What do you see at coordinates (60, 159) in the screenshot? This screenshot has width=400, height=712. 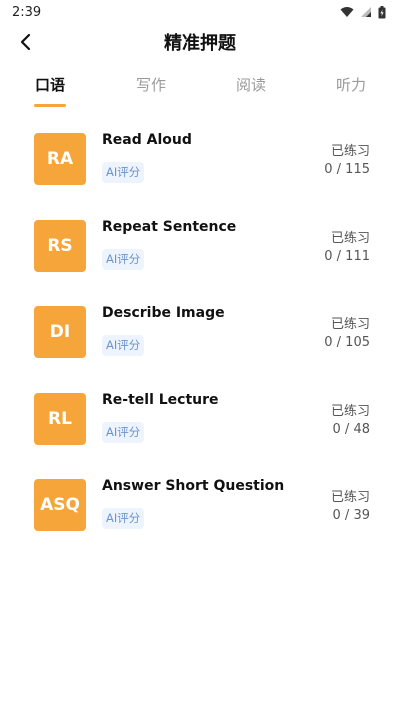 I see `item-badge: RA` at bounding box center [60, 159].